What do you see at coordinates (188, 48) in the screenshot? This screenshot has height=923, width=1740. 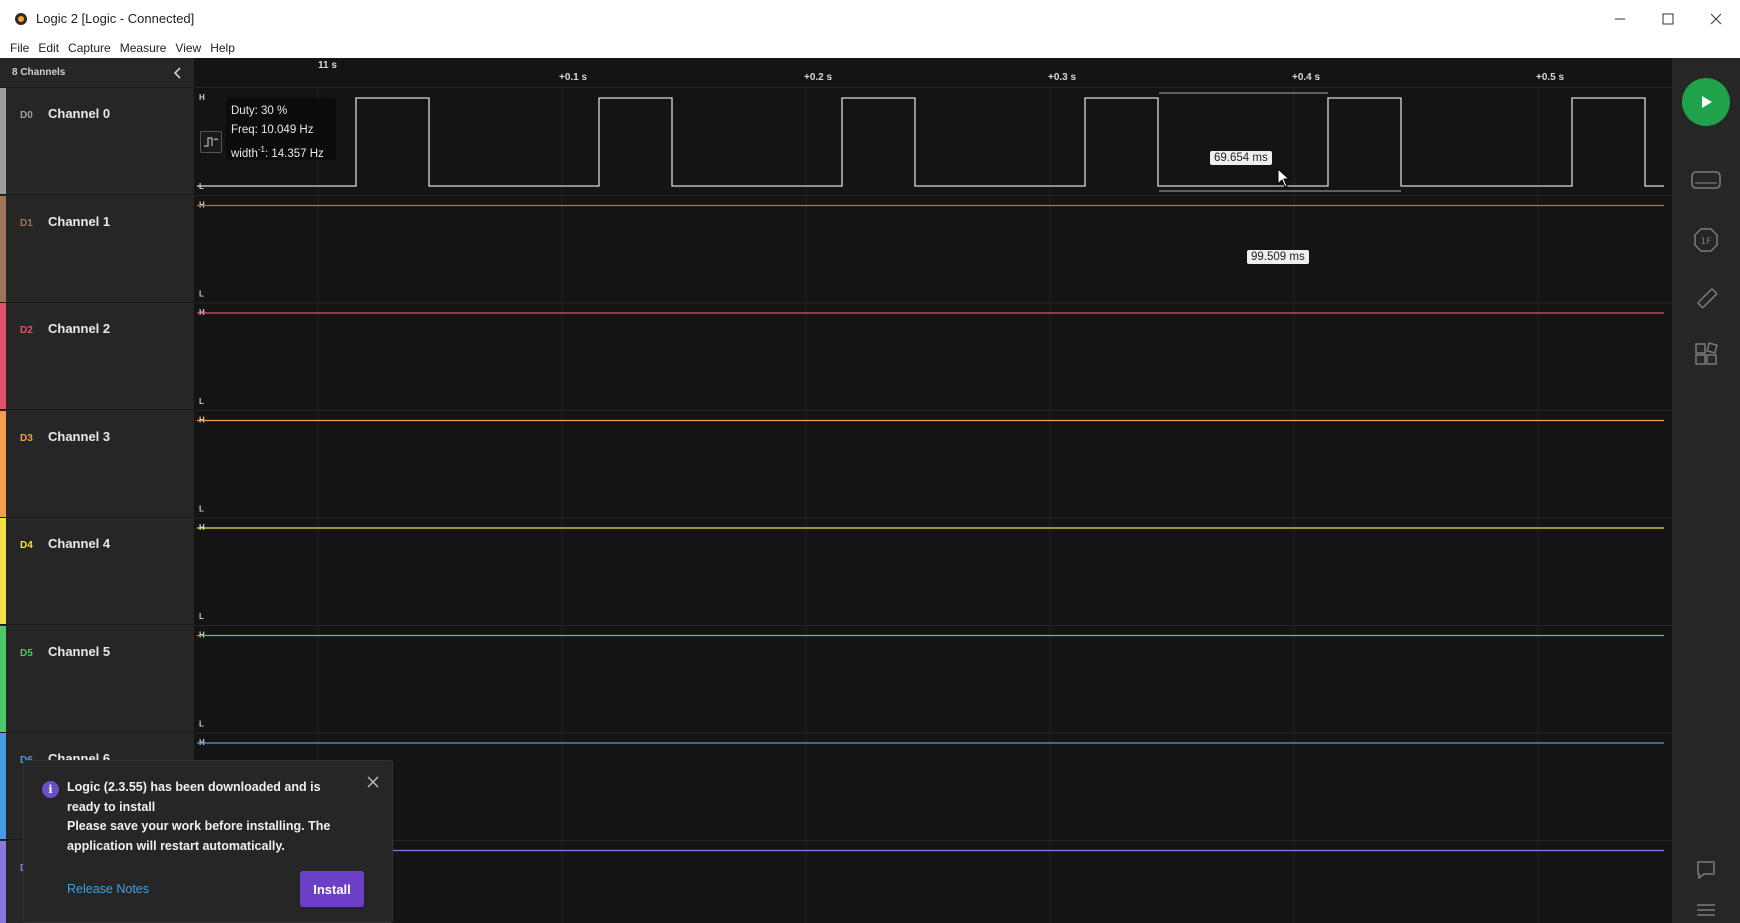 I see `menu-view: View` at bounding box center [188, 48].